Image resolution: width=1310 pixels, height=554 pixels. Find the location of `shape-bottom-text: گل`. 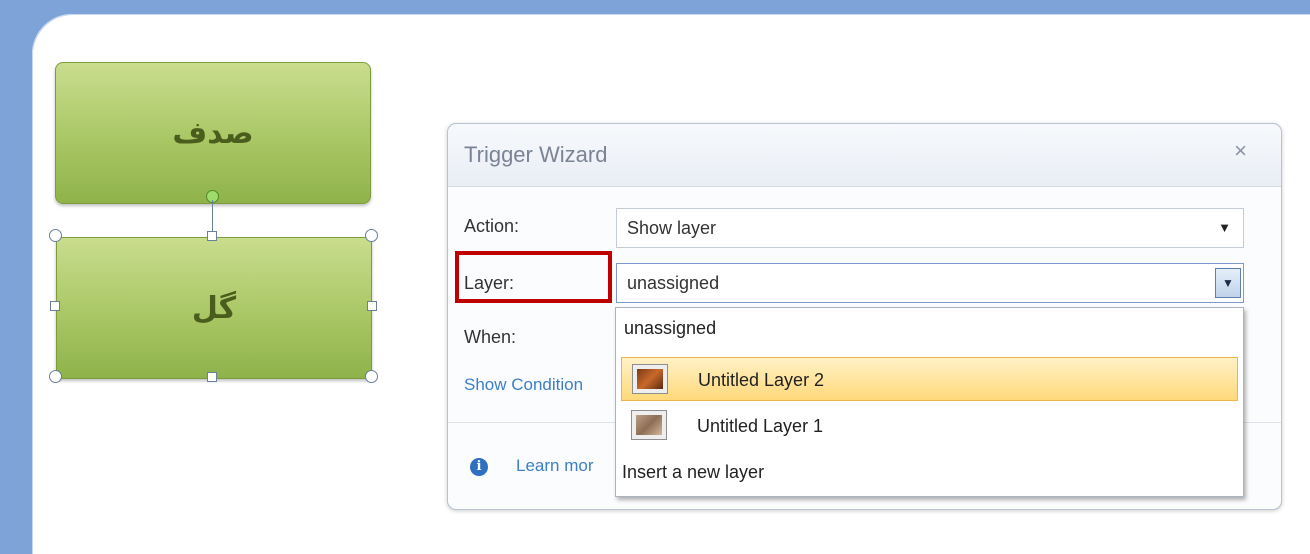

shape-bottom-text: گل is located at coordinates (214, 308).